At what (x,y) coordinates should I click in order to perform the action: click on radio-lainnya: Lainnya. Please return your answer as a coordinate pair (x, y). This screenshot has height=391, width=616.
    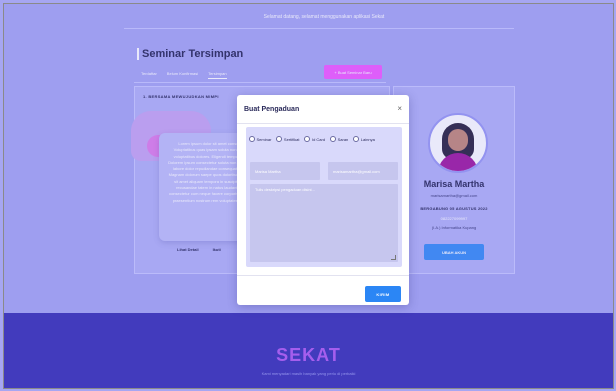
    Looking at the image, I should click on (364, 139).